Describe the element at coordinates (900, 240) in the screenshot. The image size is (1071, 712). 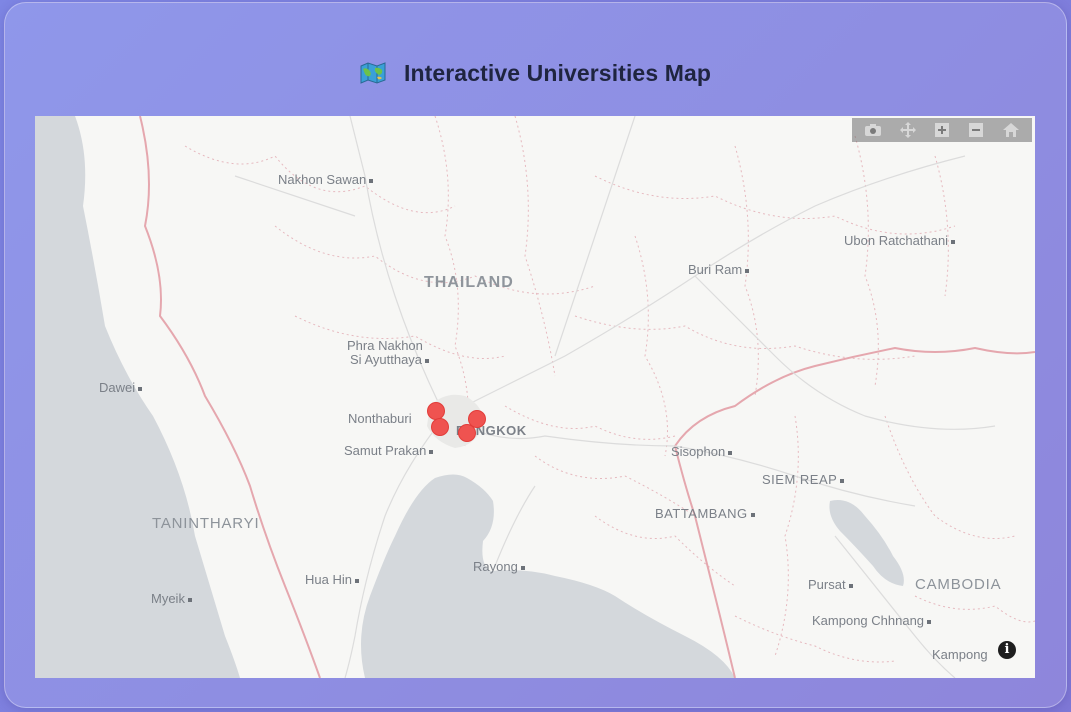
I see `label-ubon-ratchathani: Ubon Ratchathani` at that location.